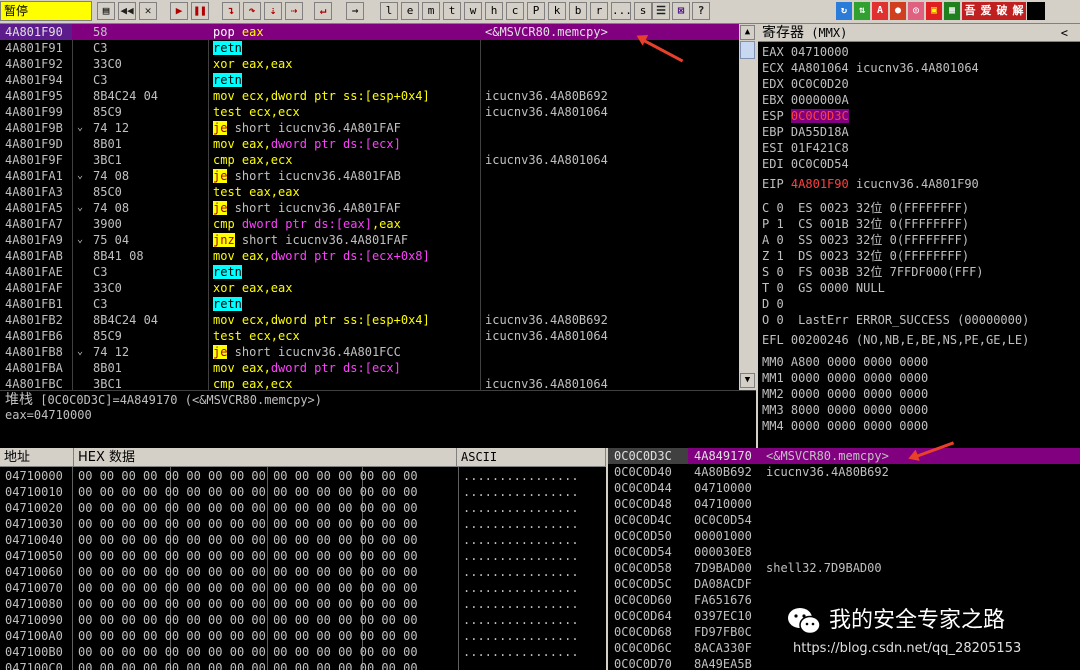 This screenshot has width=1080, height=670. I want to click on dump-header-ascii: ASCII, so click(531, 457).